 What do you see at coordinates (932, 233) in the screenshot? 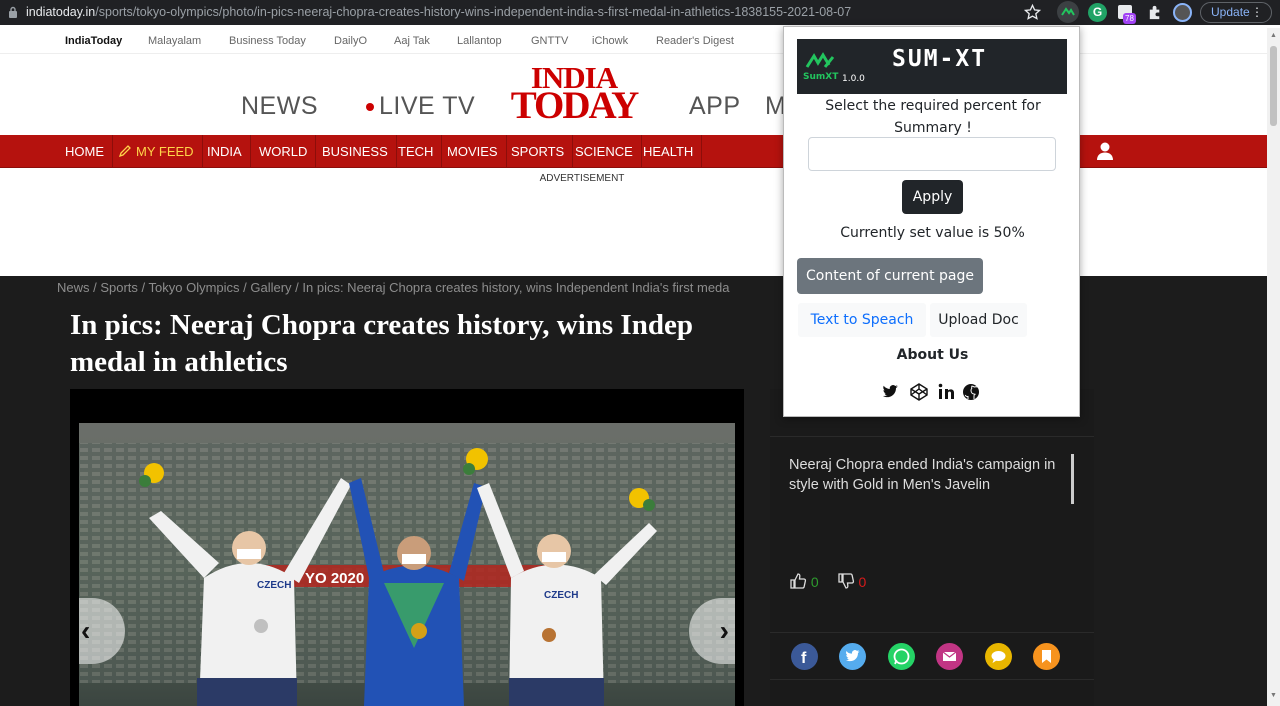
I see `current-value-text: Currently set value is 50%` at bounding box center [932, 233].